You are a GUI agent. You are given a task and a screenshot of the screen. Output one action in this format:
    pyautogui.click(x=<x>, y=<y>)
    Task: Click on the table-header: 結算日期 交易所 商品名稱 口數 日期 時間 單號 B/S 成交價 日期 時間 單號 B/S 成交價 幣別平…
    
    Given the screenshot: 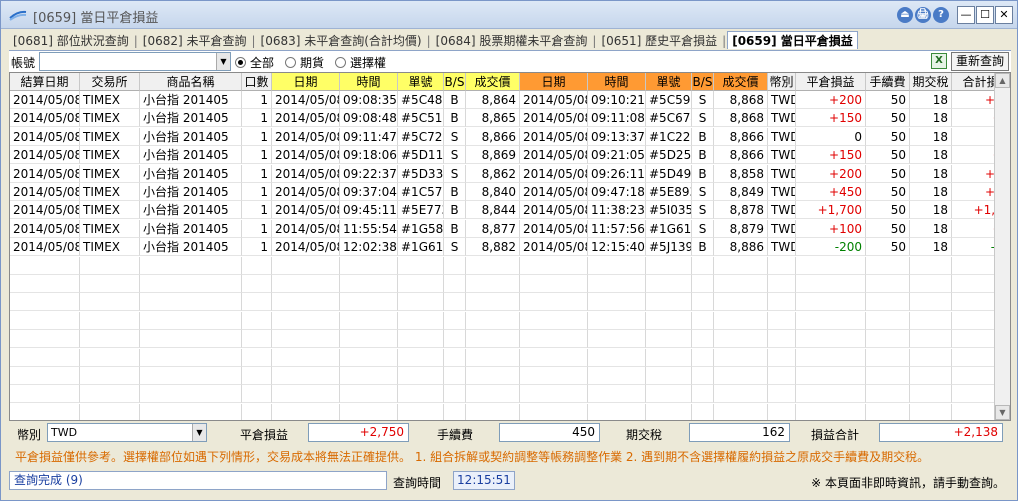 What is the action you would take?
    pyautogui.click(x=510, y=82)
    